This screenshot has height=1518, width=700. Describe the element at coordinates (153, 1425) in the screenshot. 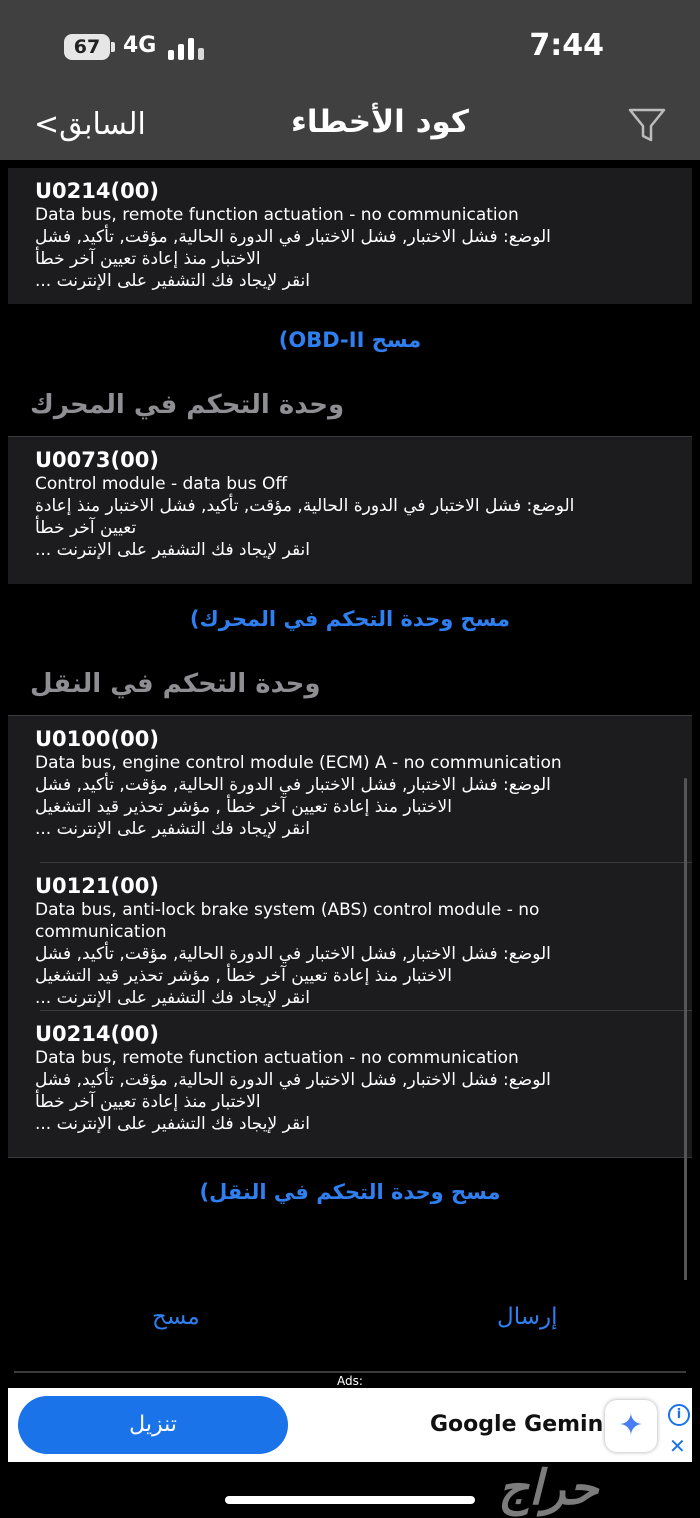

I see `ad-download-button: تنزيل` at that location.